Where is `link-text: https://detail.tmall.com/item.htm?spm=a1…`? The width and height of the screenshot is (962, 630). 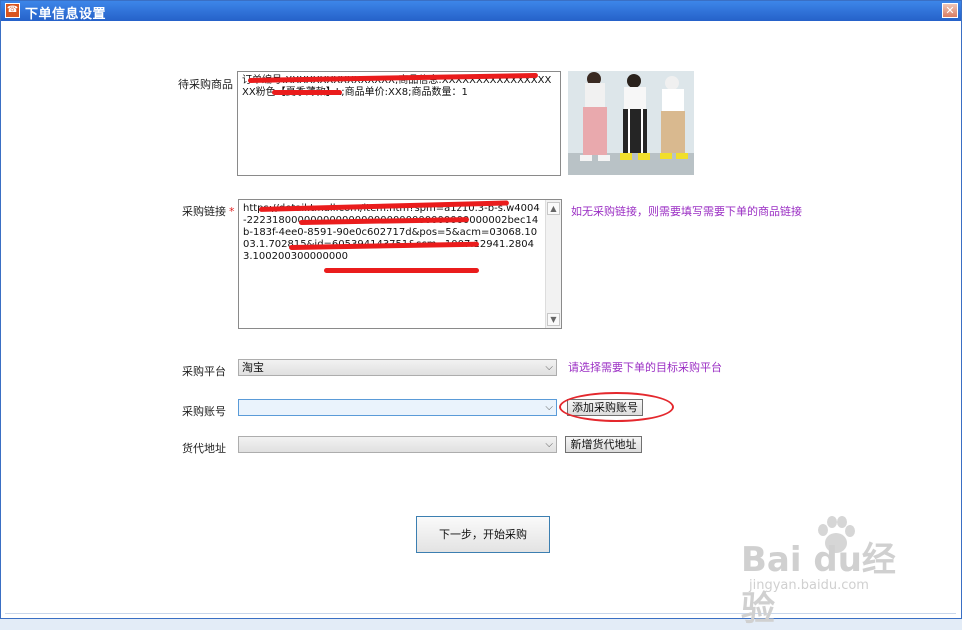 link-text: https://detail.tmall.com/item.htm?spm=a1… is located at coordinates (391, 232).